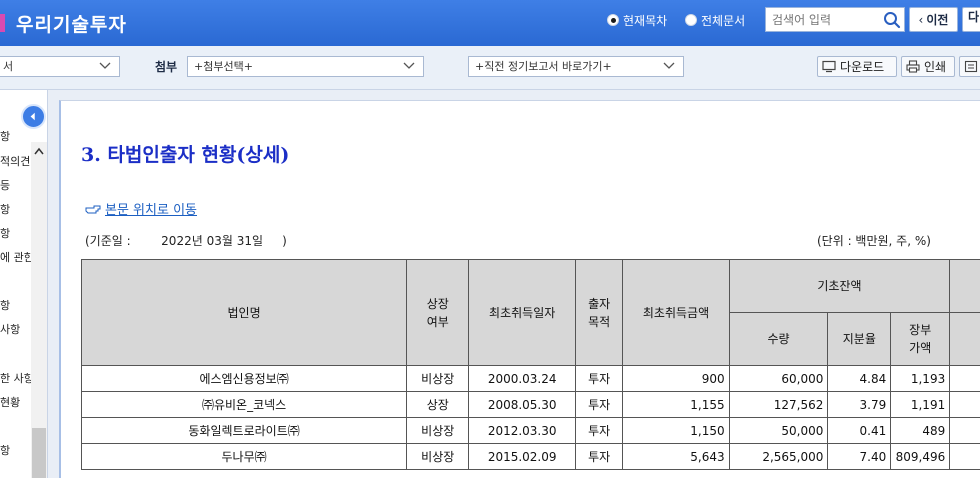  Describe the element at coordinates (522, 430) in the screenshot. I see `cell-date: 2012.03.30` at that location.